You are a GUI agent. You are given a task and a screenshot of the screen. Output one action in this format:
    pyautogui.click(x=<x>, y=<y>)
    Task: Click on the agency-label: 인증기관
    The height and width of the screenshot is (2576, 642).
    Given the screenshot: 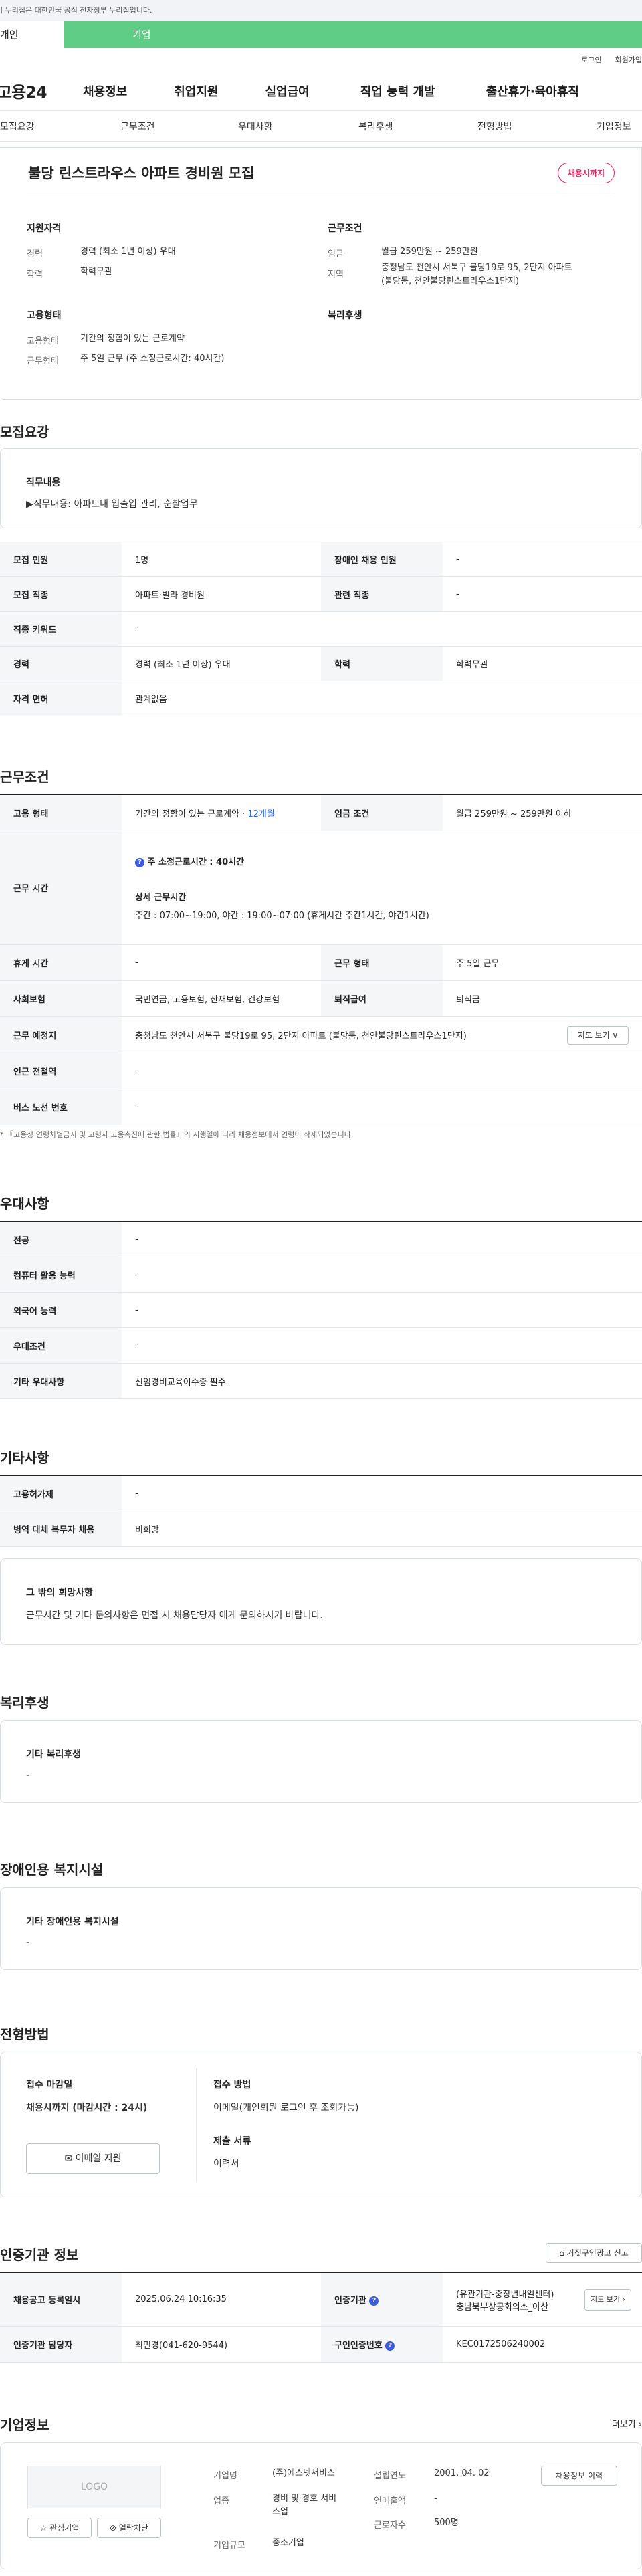 What is the action you would take?
    pyautogui.click(x=350, y=2301)
    